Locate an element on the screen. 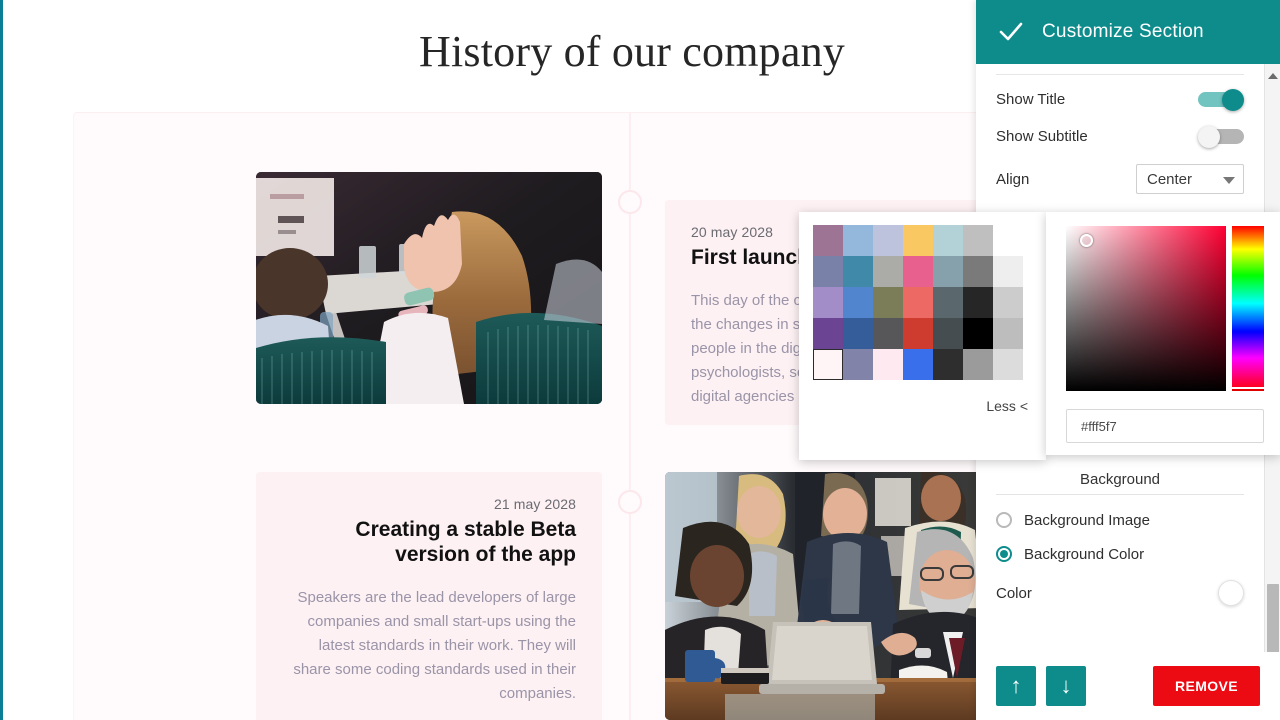 The width and height of the screenshot is (1280, 720). hue-slider is located at coordinates (1248, 308).